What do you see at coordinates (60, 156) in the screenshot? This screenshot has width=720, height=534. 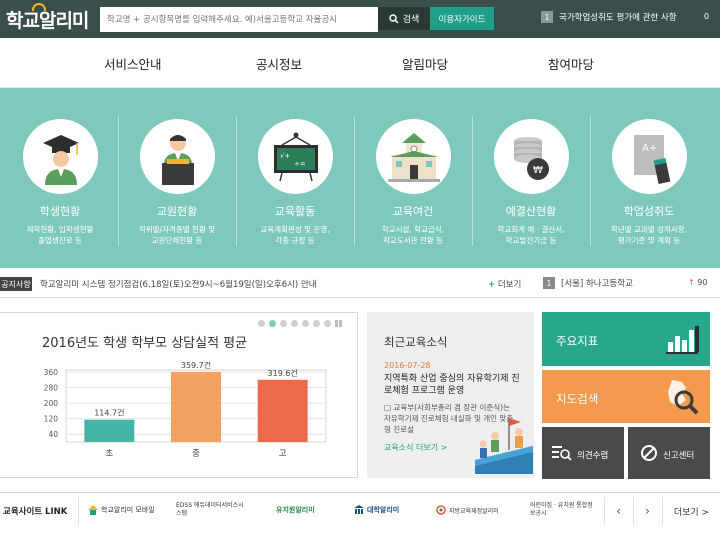 I see `graduate-icon` at bounding box center [60, 156].